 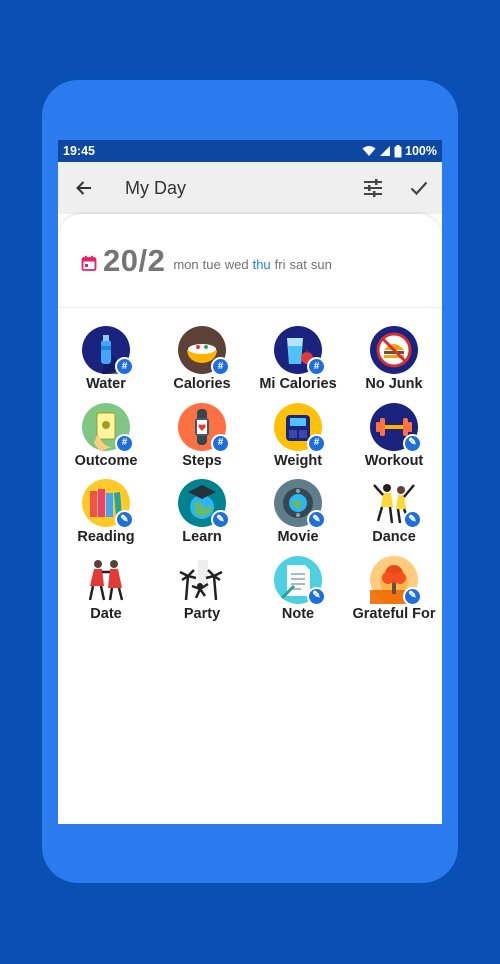 What do you see at coordinates (298, 264) in the screenshot?
I see `weekday-sat: sat` at bounding box center [298, 264].